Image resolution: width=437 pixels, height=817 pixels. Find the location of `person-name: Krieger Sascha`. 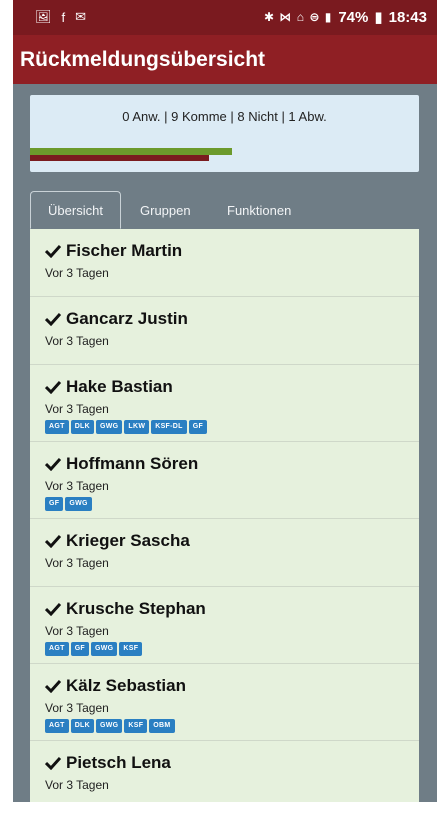

person-name: Krieger Sascha is located at coordinates (117, 541).